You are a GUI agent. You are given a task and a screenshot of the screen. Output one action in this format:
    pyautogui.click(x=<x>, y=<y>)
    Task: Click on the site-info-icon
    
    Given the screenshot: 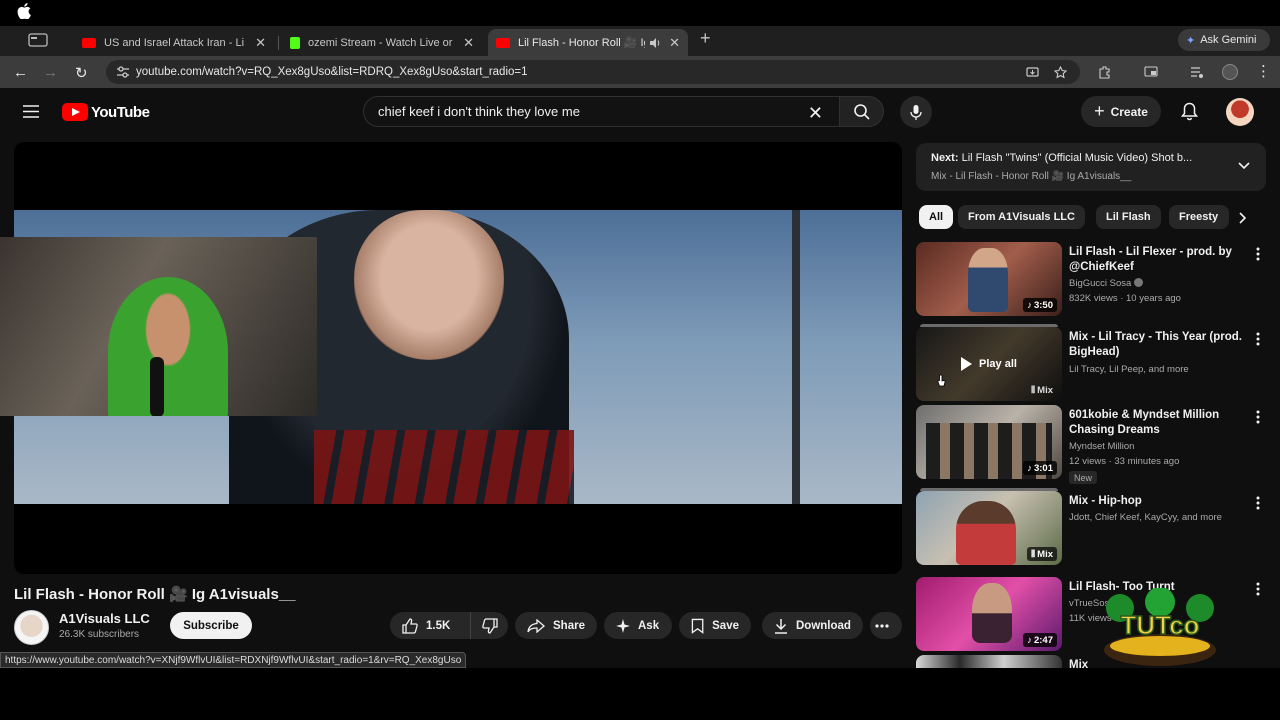 What is the action you would take?
    pyautogui.click(x=123, y=72)
    